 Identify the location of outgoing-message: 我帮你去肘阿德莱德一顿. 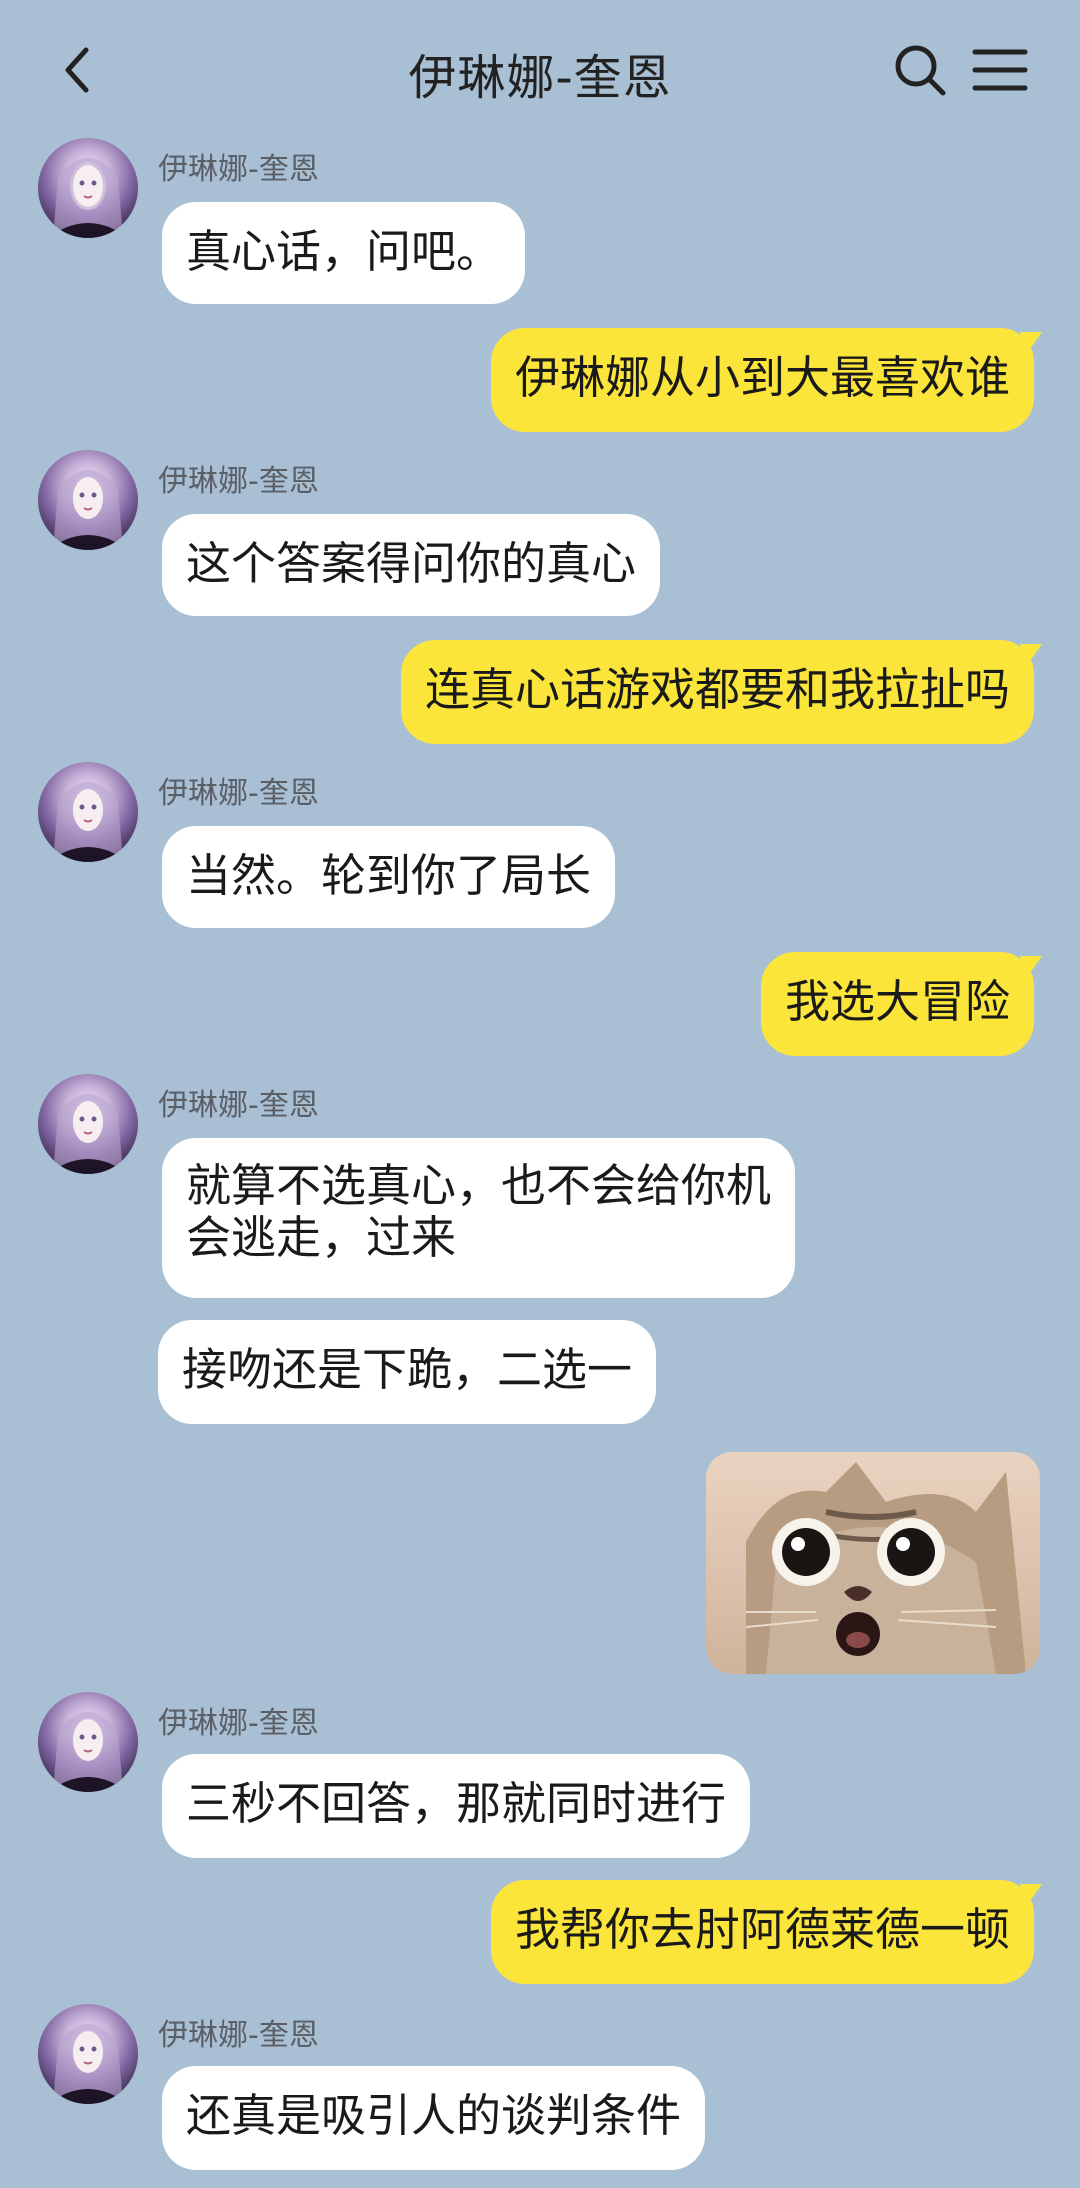
(762, 1932).